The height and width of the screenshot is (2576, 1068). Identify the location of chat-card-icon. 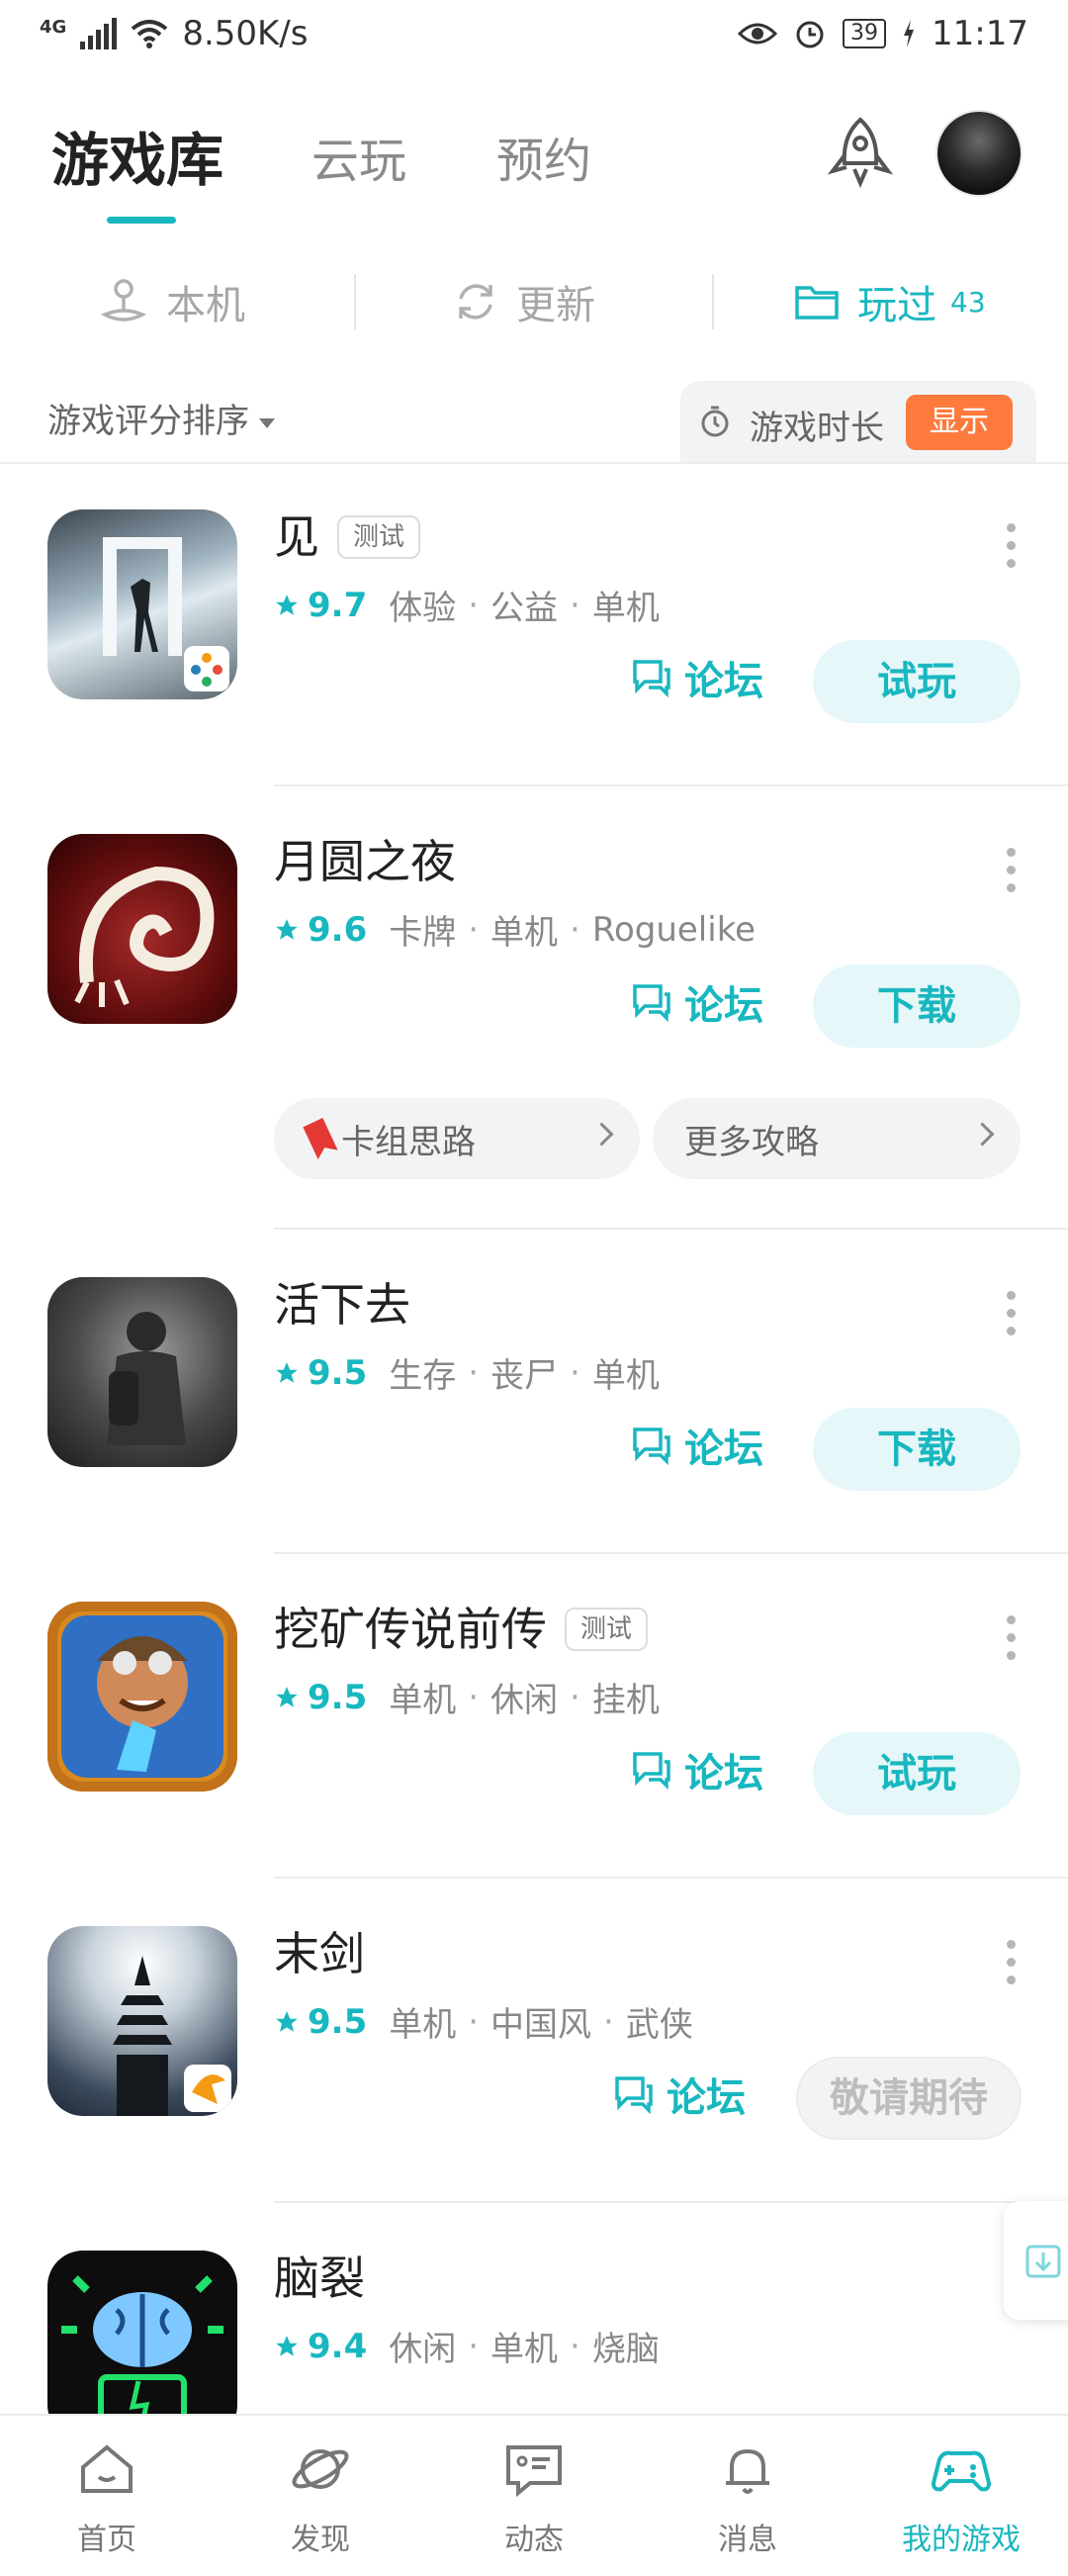
(534, 2471).